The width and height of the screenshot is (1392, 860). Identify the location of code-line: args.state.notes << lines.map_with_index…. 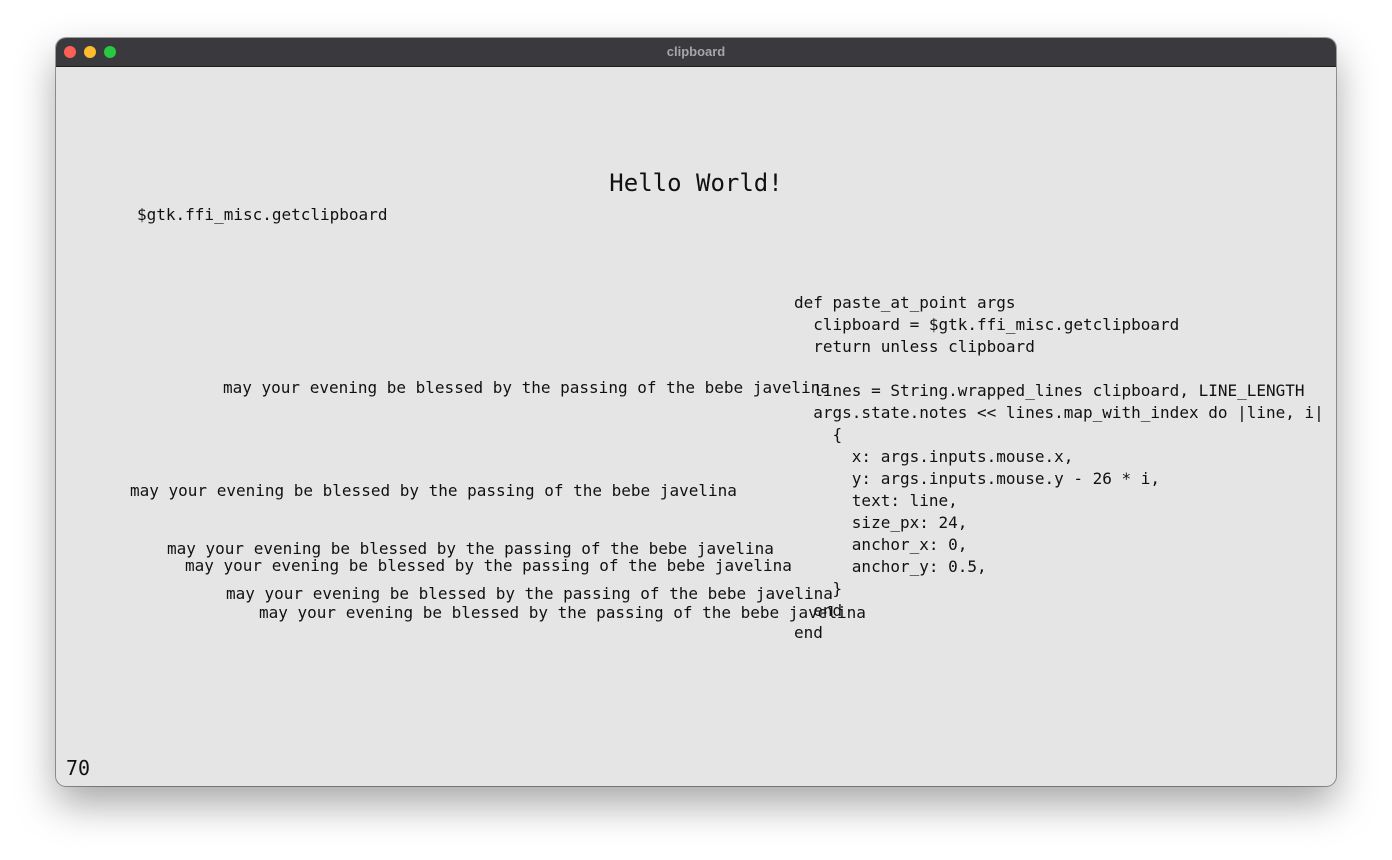
(1059, 412).